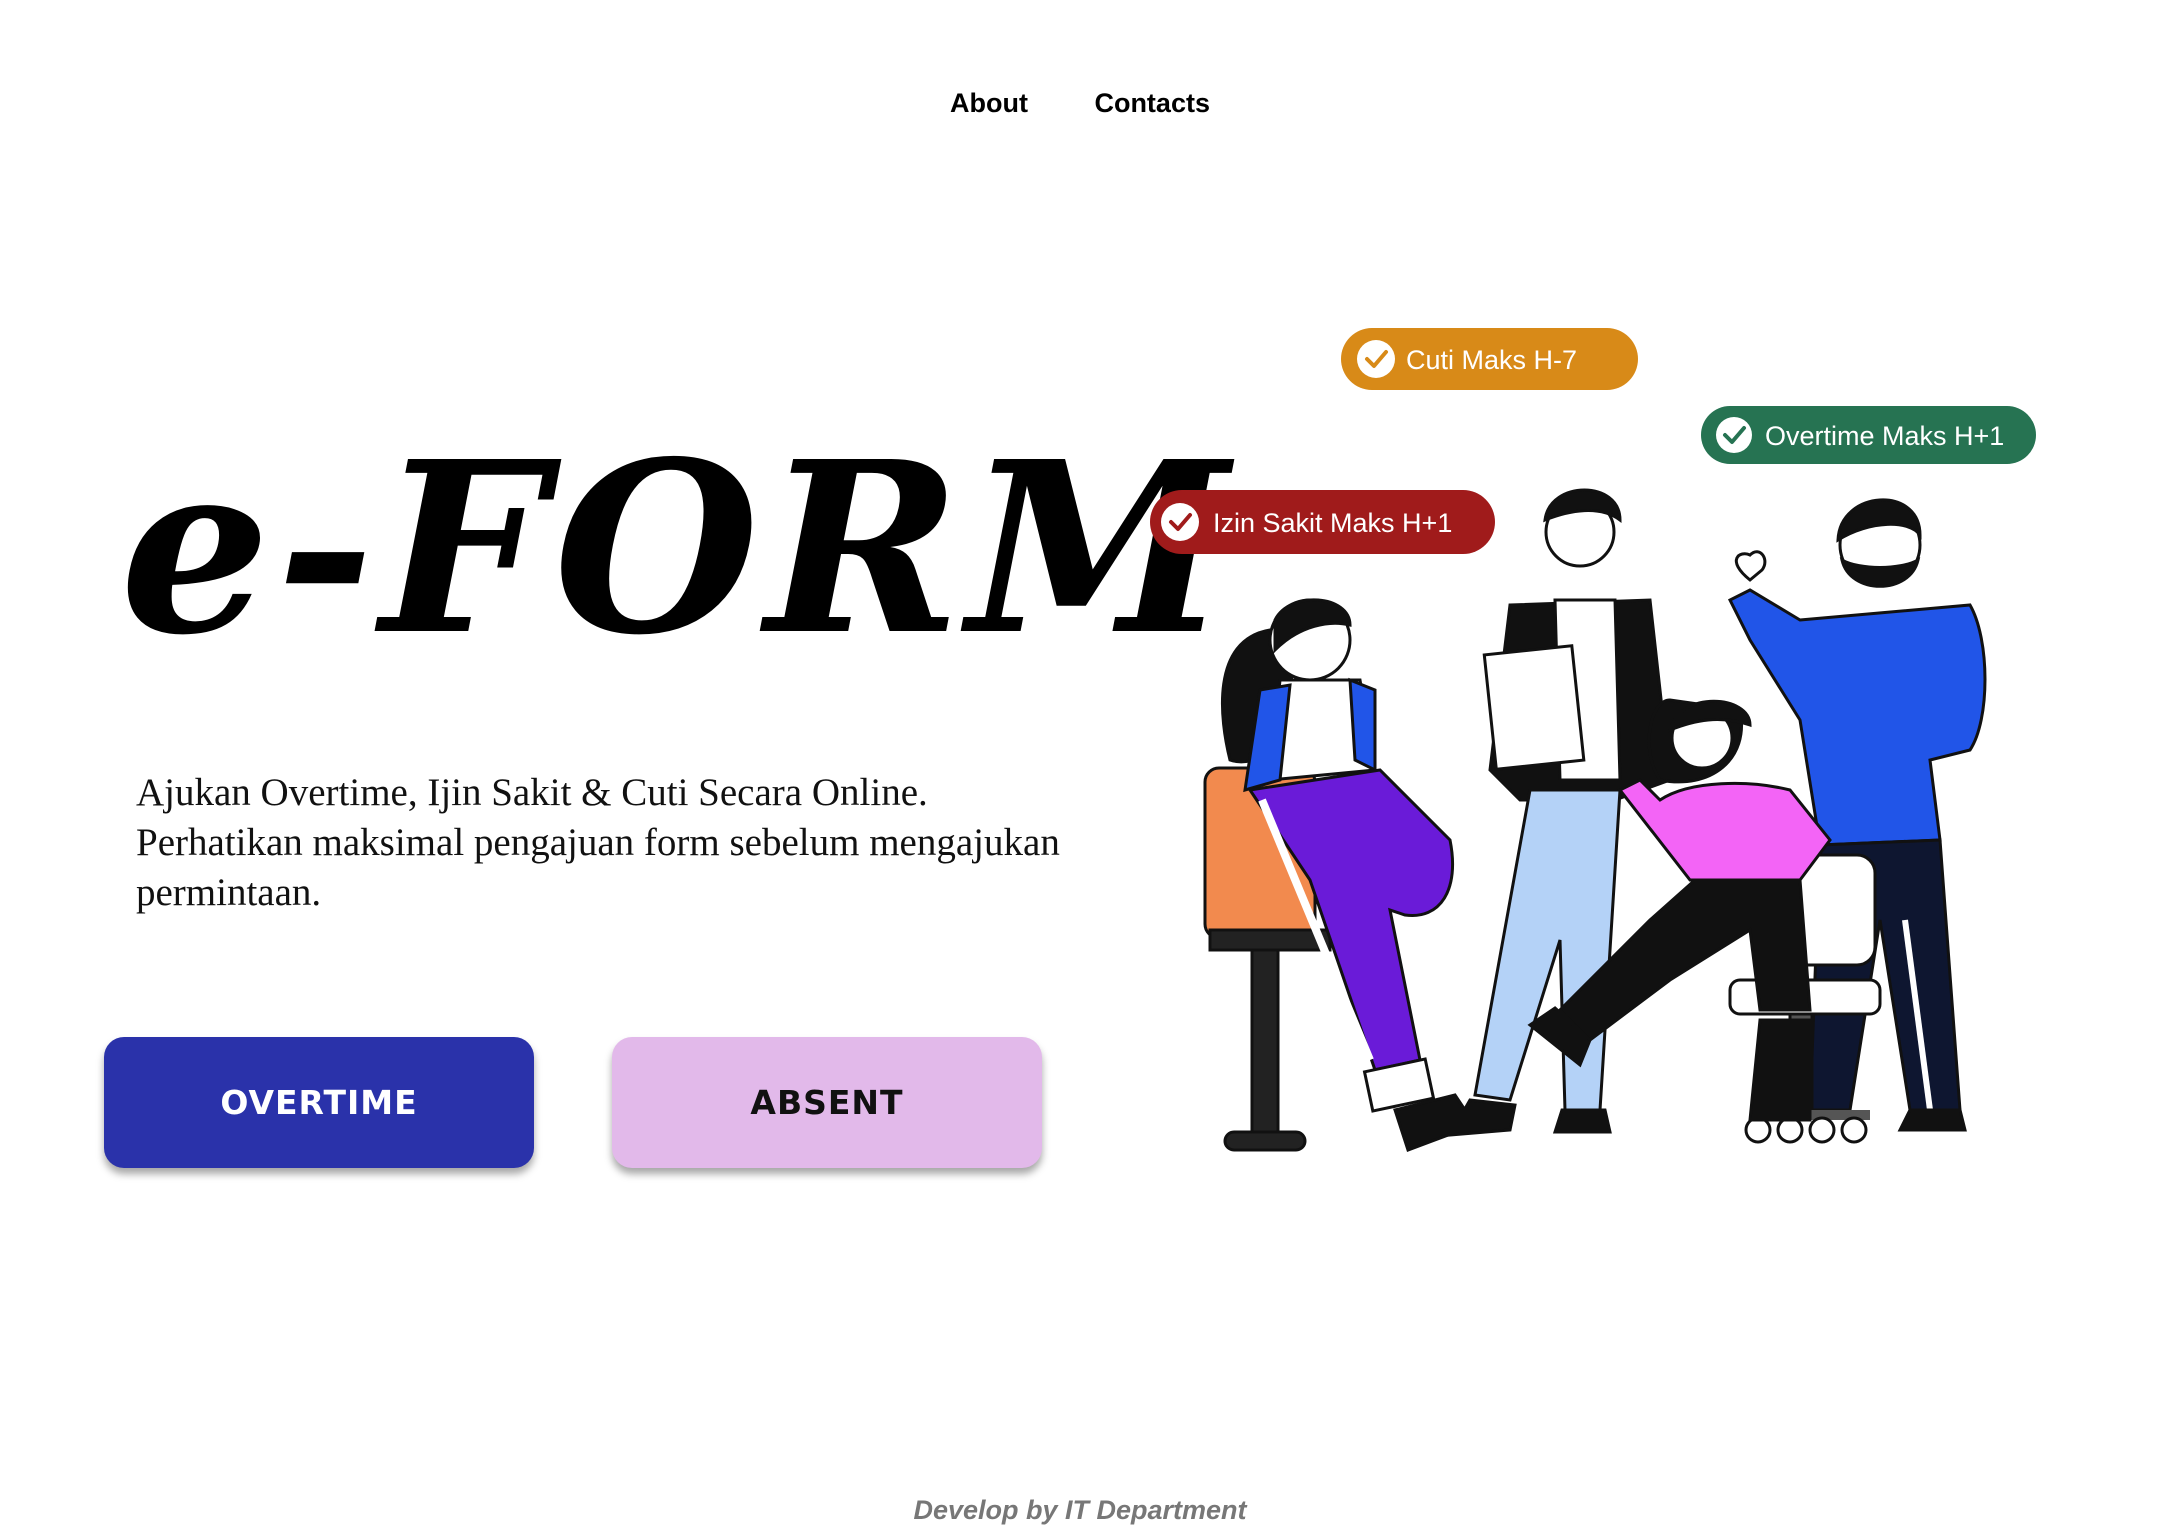  Describe the element at coordinates (677, 548) in the screenshot. I see `hero-title: e-FORM` at that location.